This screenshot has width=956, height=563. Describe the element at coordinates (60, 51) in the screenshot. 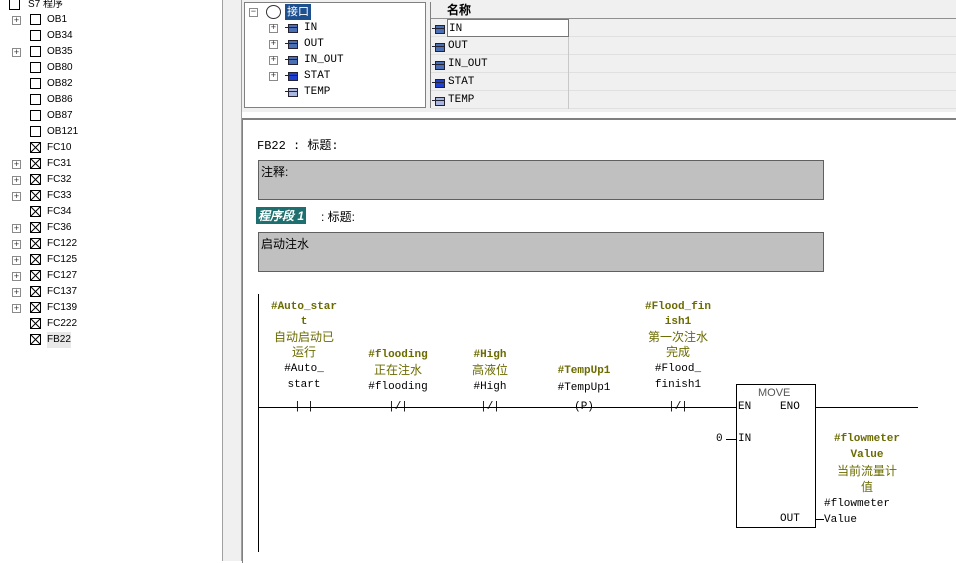

I see `tree-item-label: OB35` at that location.